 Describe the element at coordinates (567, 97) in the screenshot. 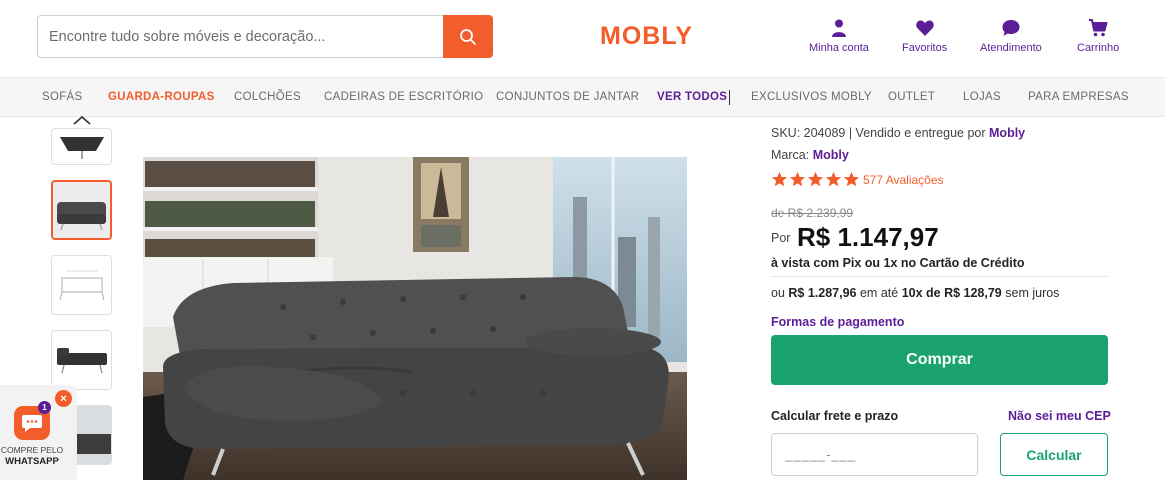

I see `nav-item-conjuntos-jantar: CONJUNTOS DE JANTAR` at that location.